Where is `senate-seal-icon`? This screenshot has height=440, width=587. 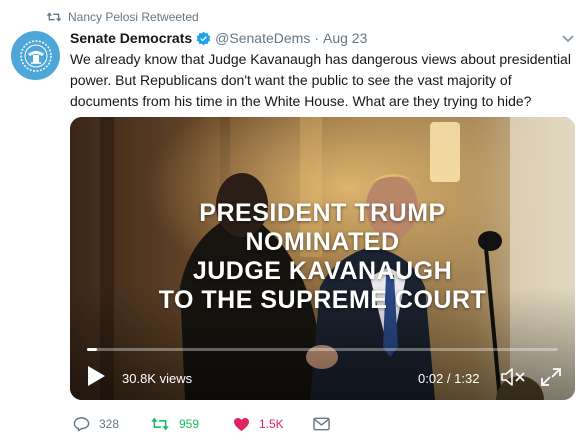
senate-seal-icon is located at coordinates (35, 55).